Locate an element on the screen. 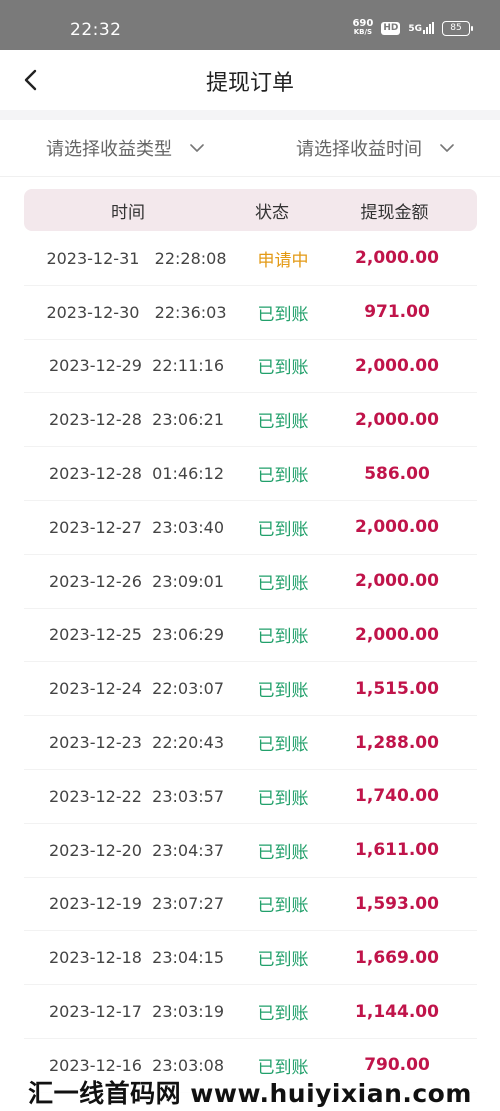  row-amount: 1,611.00 is located at coordinates (397, 850).